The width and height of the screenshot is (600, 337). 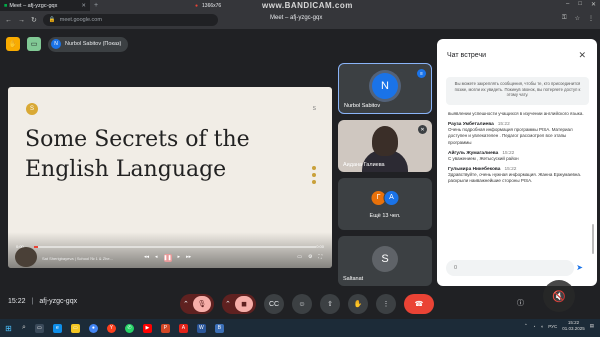 What do you see at coordinates (201, 328) in the screenshot?
I see `word-icon: W` at bounding box center [201, 328].